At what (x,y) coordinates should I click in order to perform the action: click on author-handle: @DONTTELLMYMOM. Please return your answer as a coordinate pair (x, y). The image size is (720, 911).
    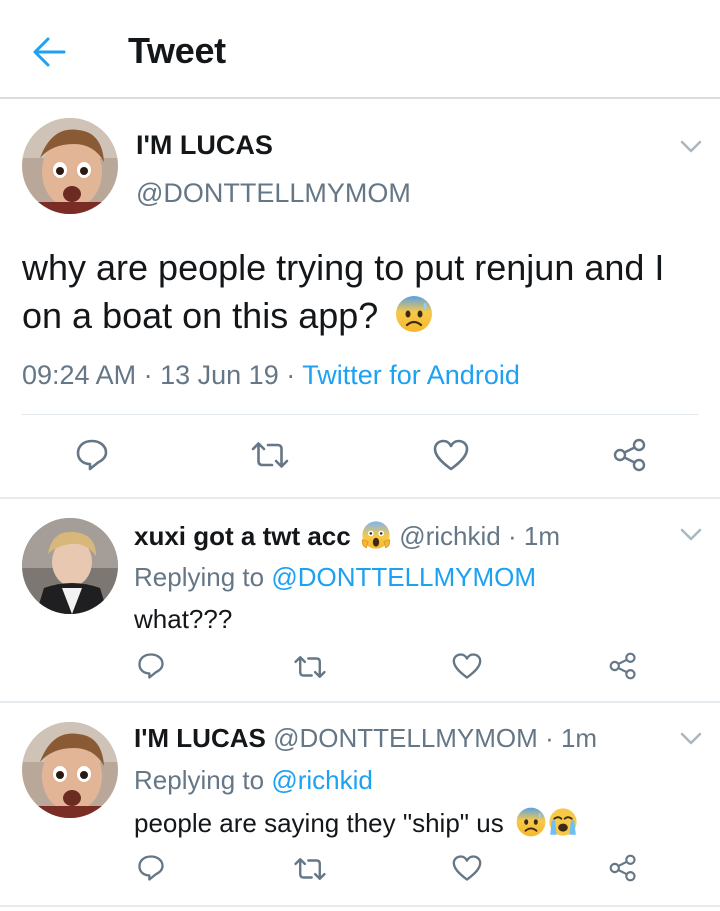
    Looking at the image, I should click on (273, 193).